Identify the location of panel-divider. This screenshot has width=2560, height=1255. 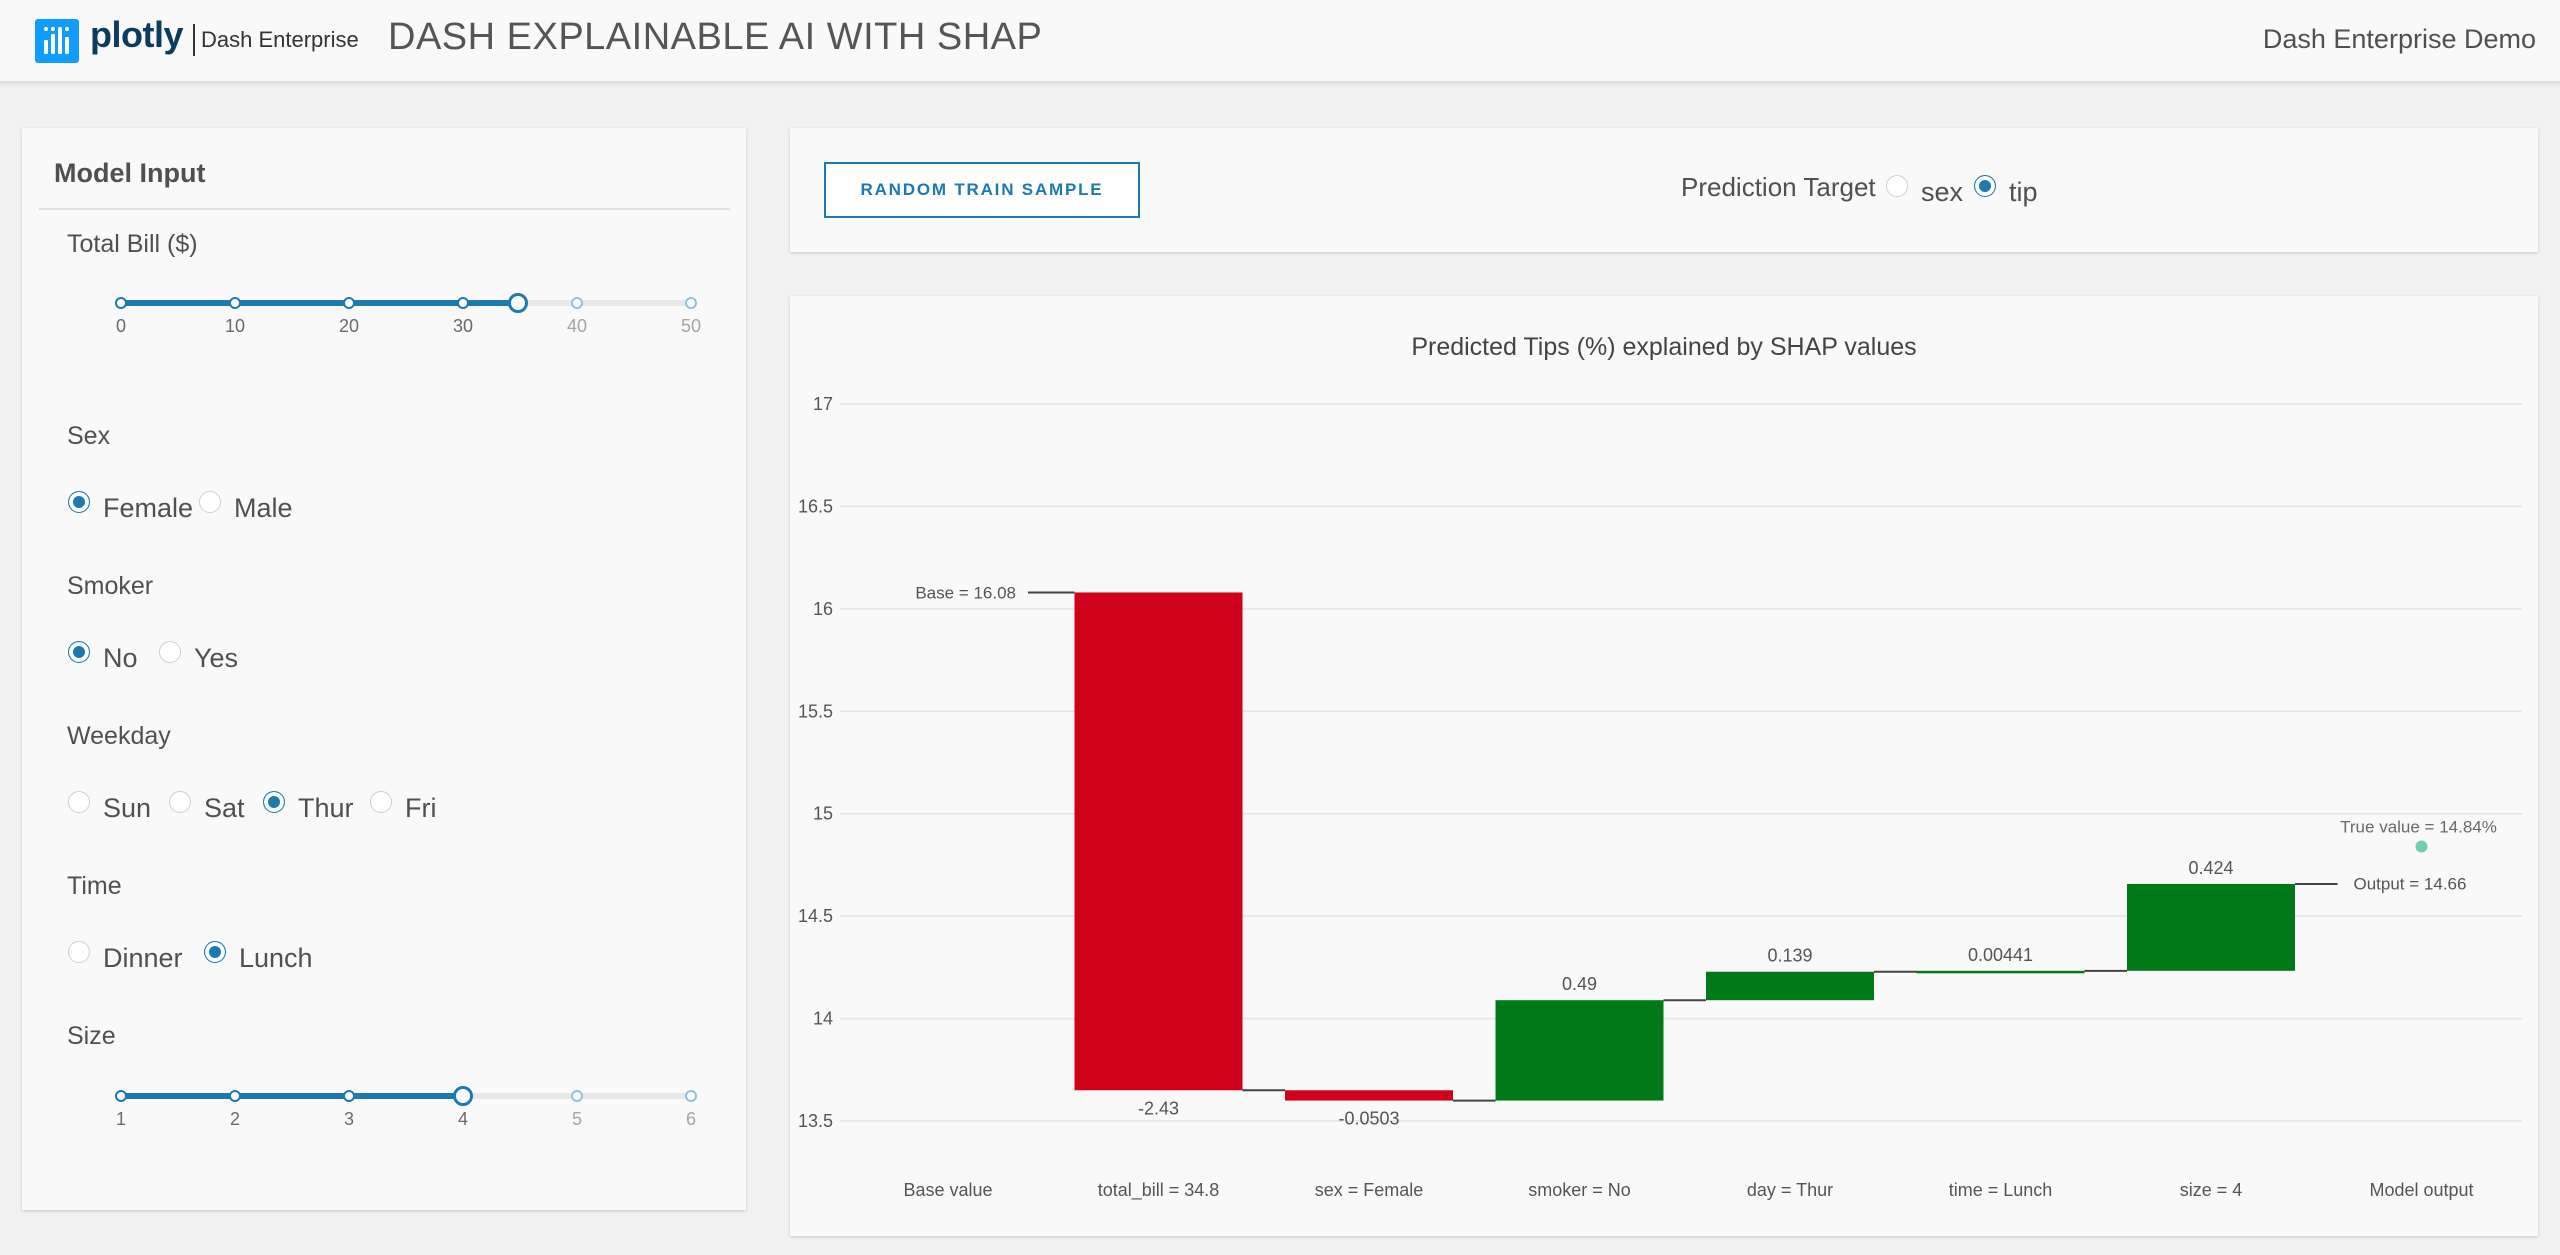
(384, 209).